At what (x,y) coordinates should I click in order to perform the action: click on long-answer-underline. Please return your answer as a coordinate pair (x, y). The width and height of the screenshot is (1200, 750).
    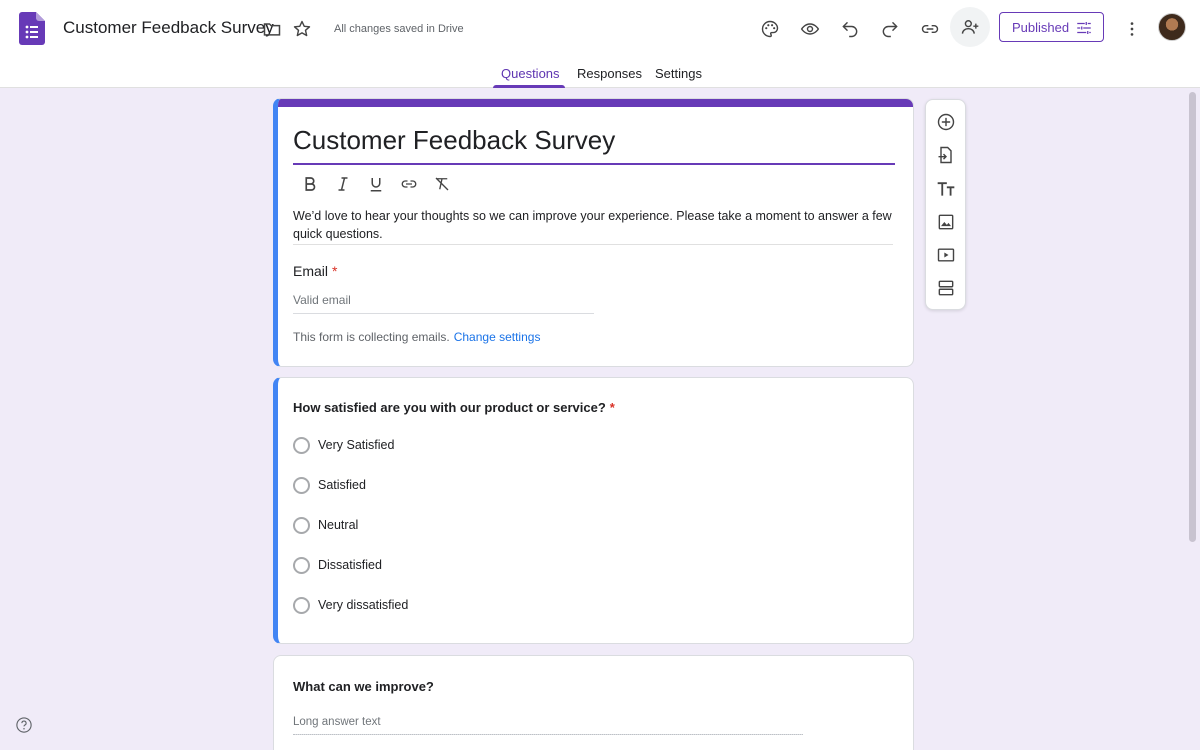
    Looking at the image, I should click on (548, 734).